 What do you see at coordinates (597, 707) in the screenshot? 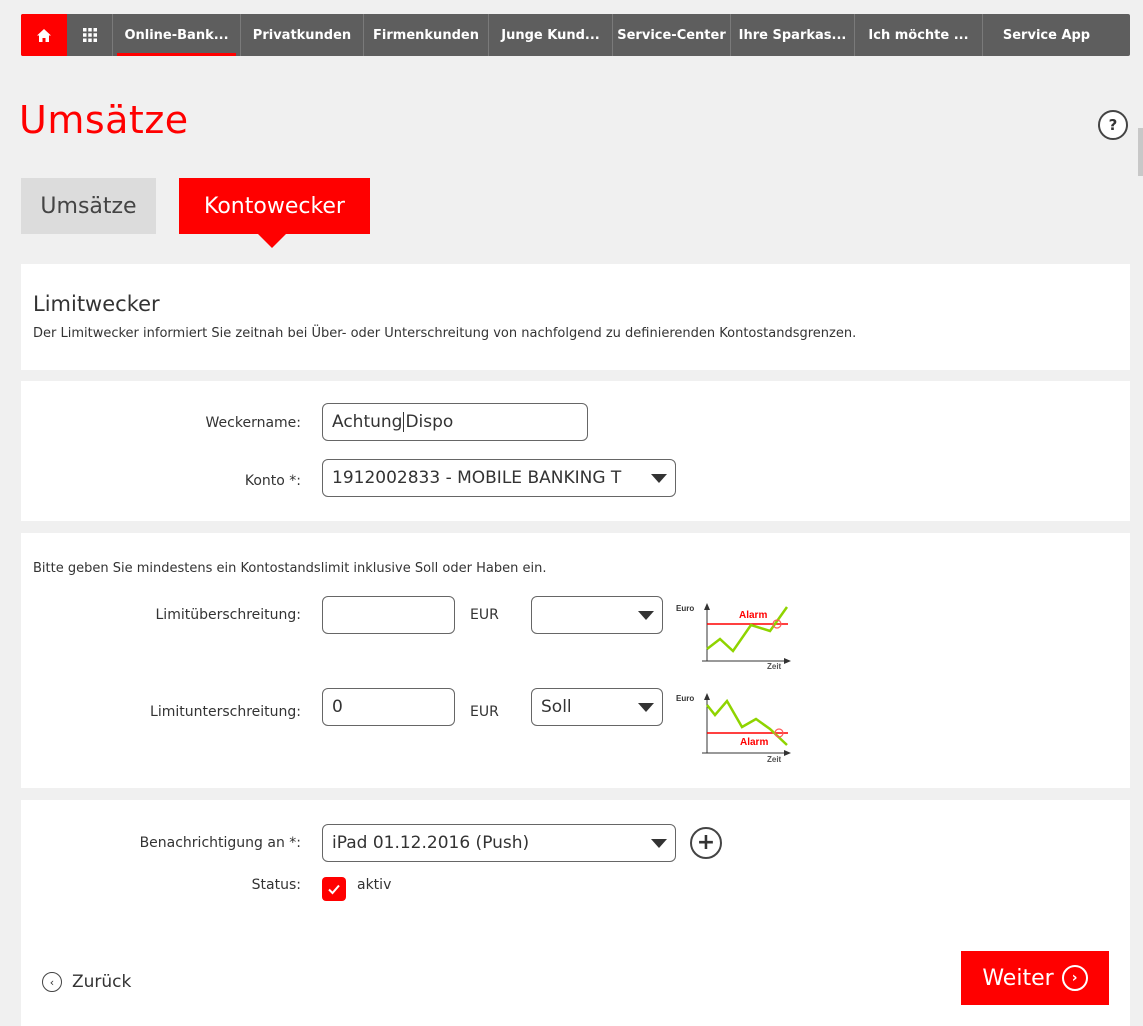
I see `limit-under-type-select: Soll` at bounding box center [597, 707].